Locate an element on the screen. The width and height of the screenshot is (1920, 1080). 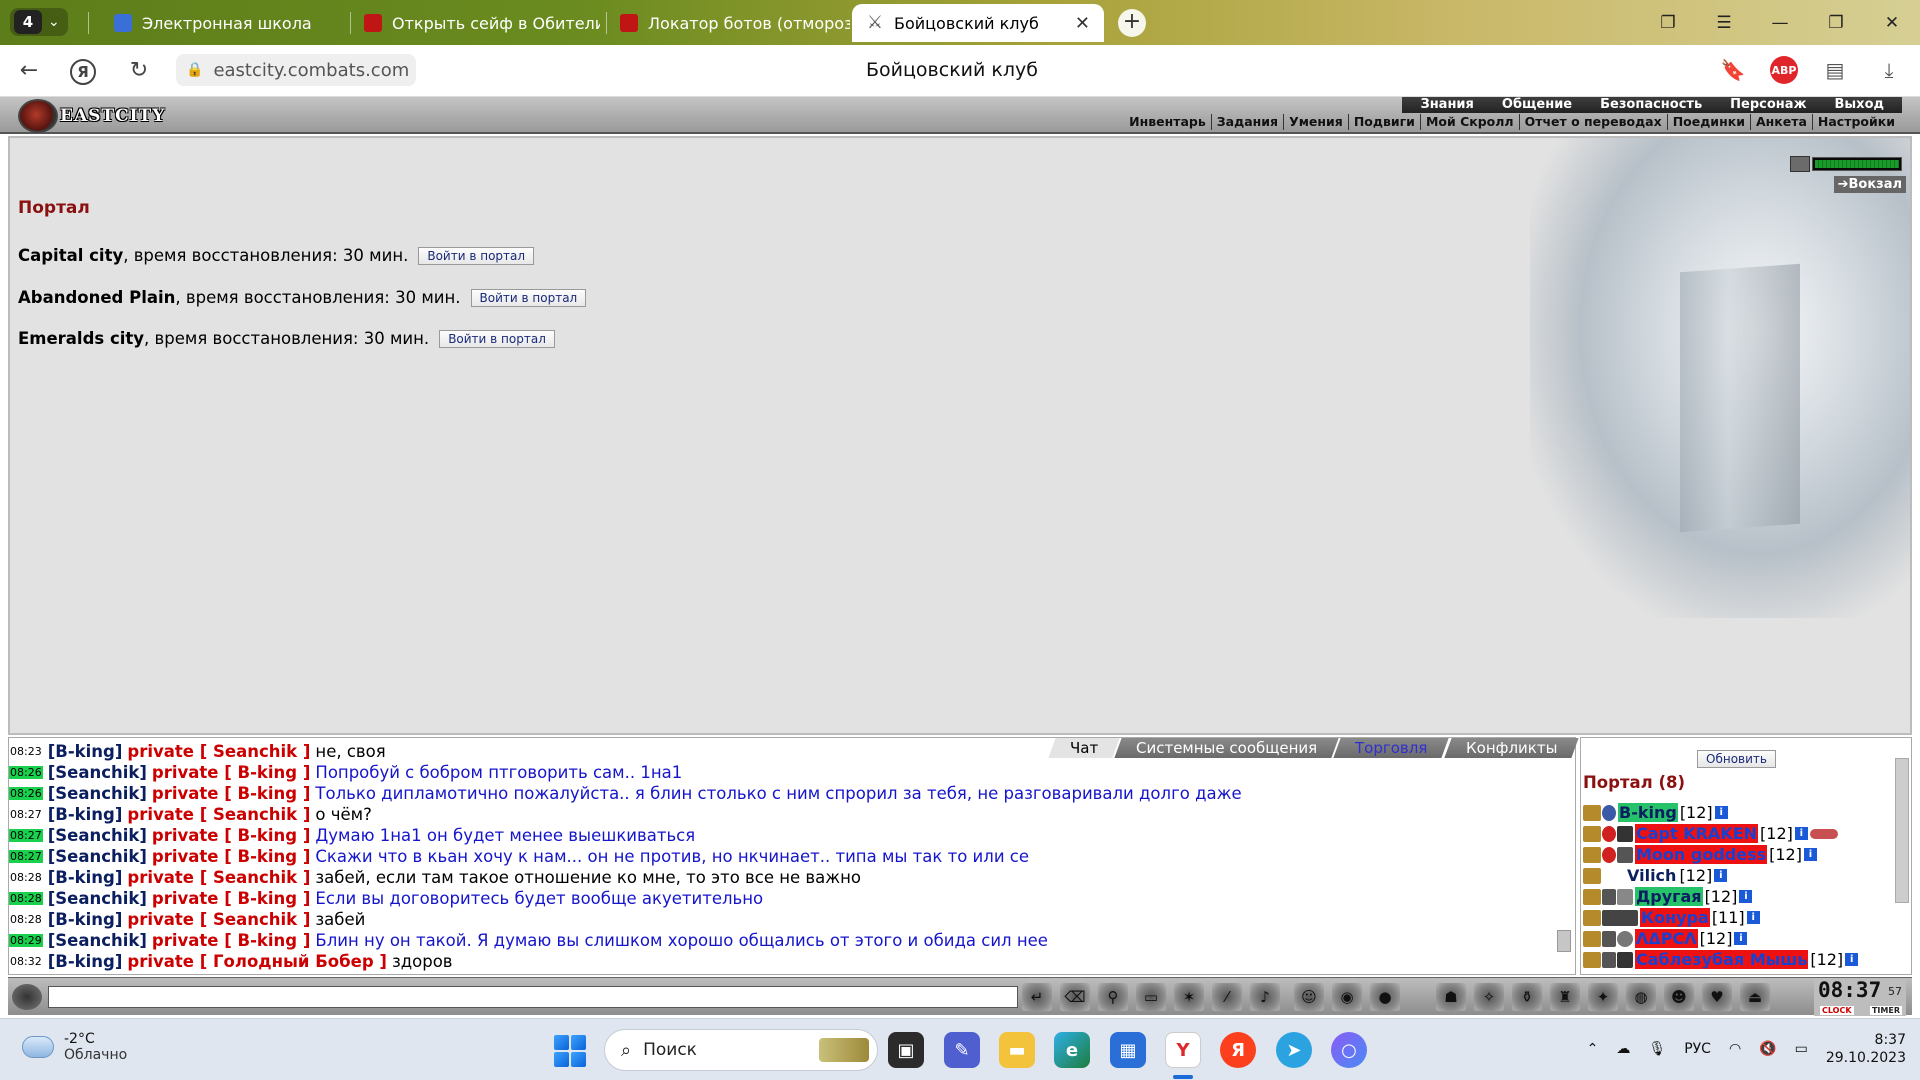
taskbar-search: ⌕ Поиск is located at coordinates (741, 1050).